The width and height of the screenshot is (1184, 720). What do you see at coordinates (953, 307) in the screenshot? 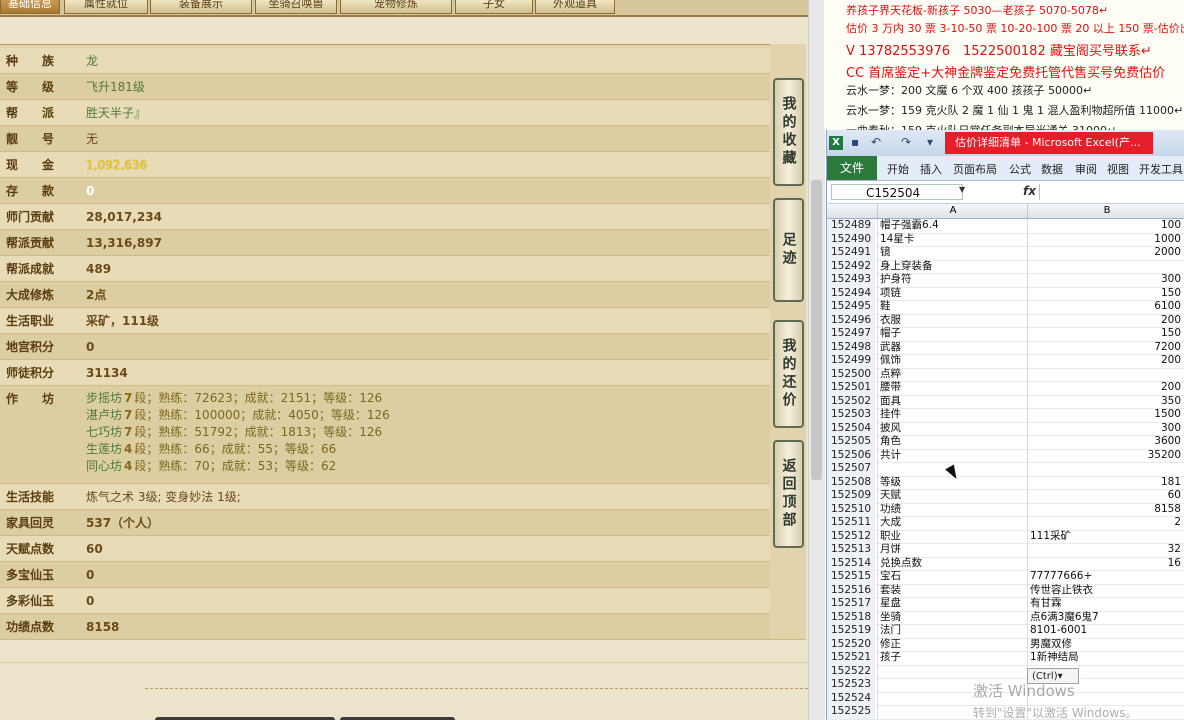
I see `cell-a: 鞋` at bounding box center [953, 307].